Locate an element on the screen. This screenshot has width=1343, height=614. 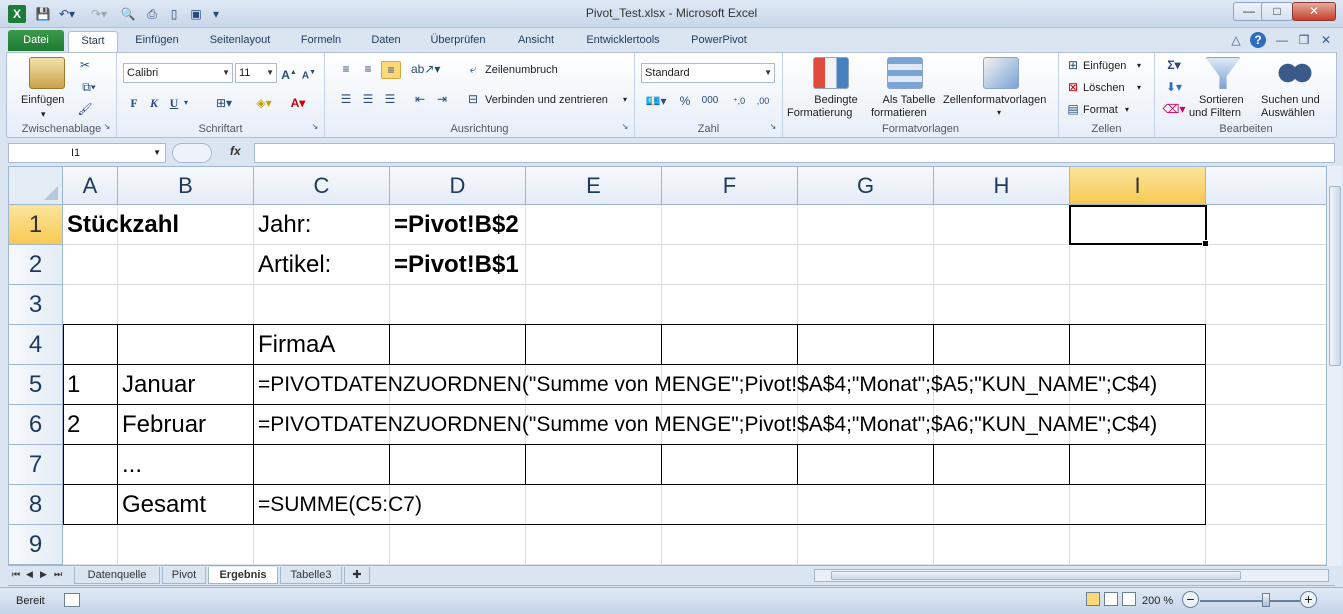
delete-cells-button: Löschen is located at coordinates (1104, 88).